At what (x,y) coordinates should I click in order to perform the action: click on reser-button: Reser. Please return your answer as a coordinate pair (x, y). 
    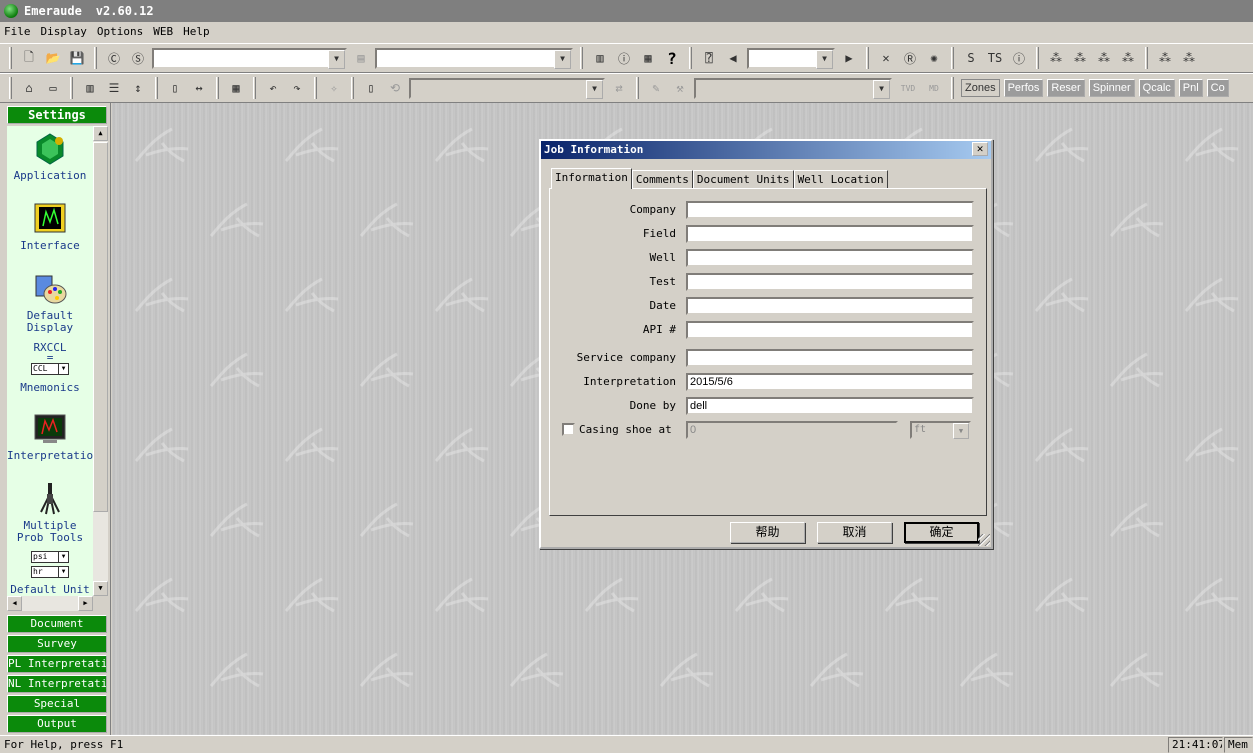
    Looking at the image, I should click on (1066, 88).